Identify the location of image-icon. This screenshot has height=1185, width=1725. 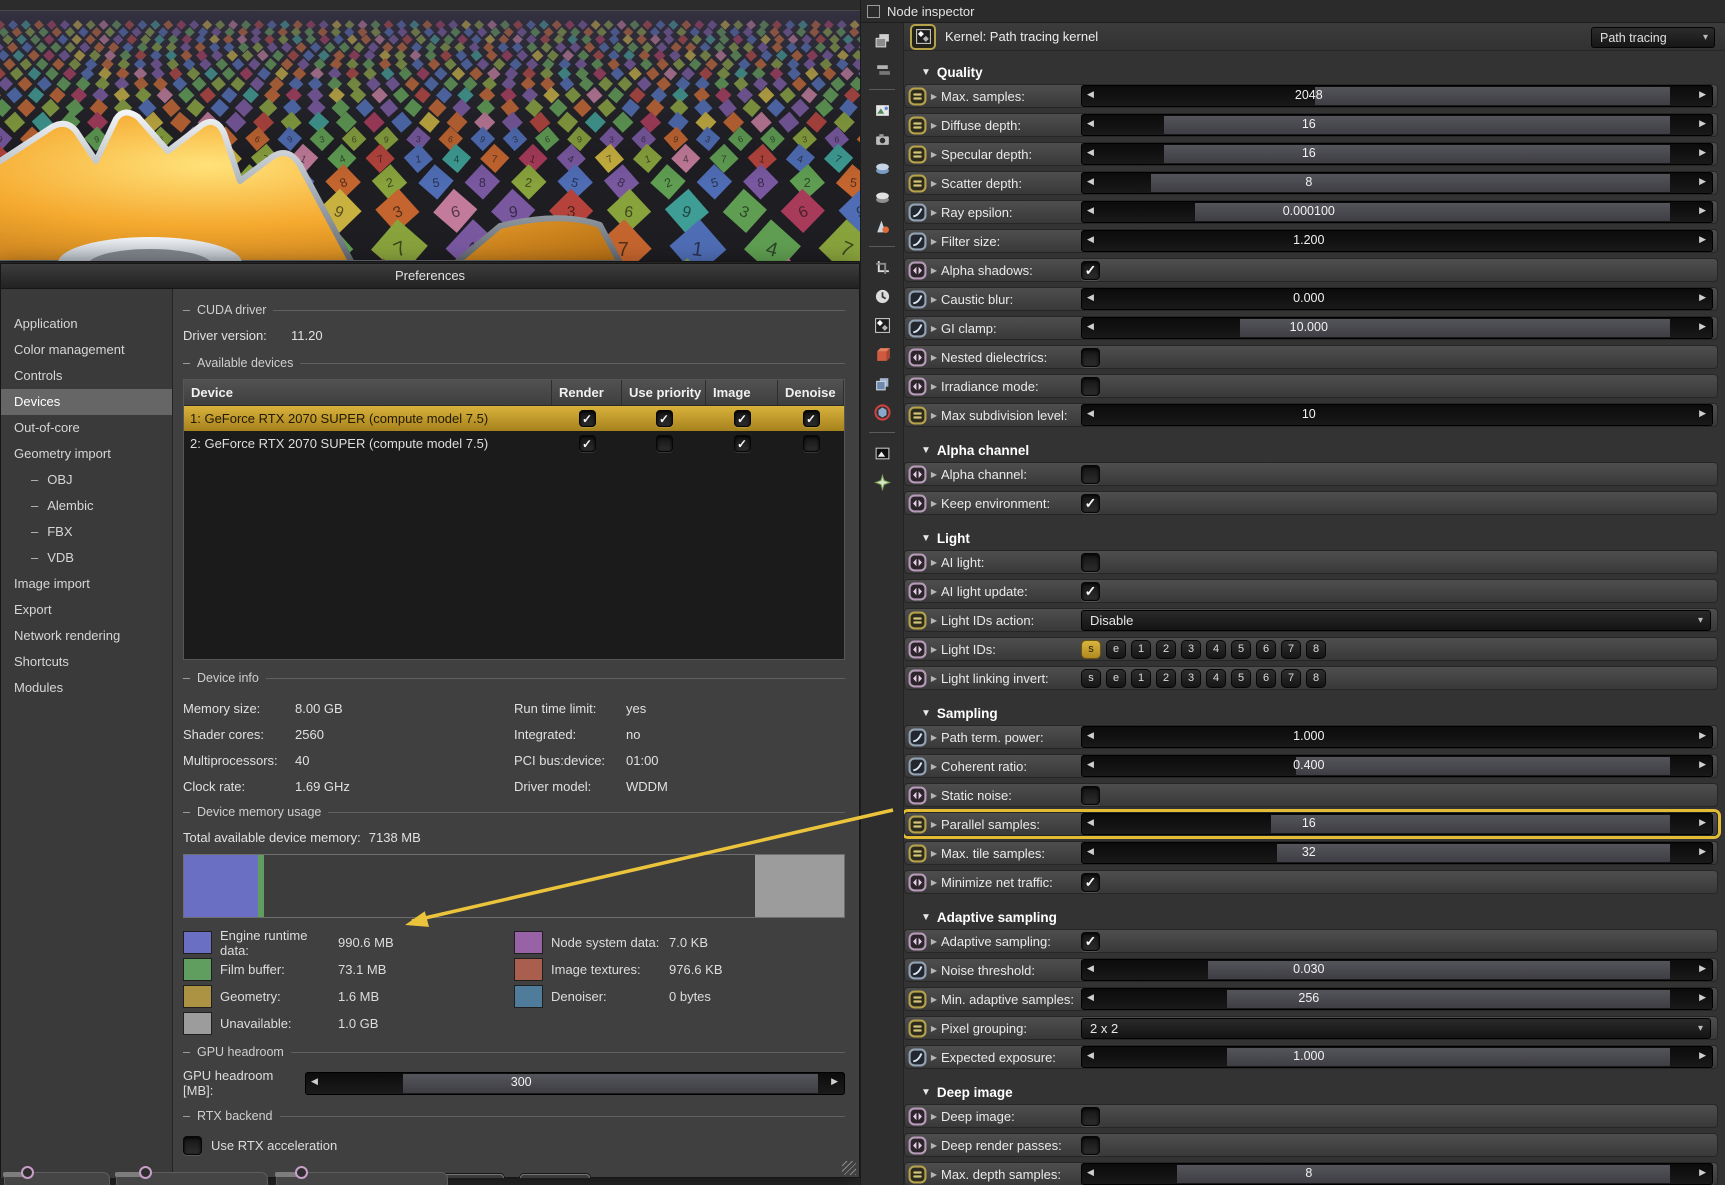
(882, 110).